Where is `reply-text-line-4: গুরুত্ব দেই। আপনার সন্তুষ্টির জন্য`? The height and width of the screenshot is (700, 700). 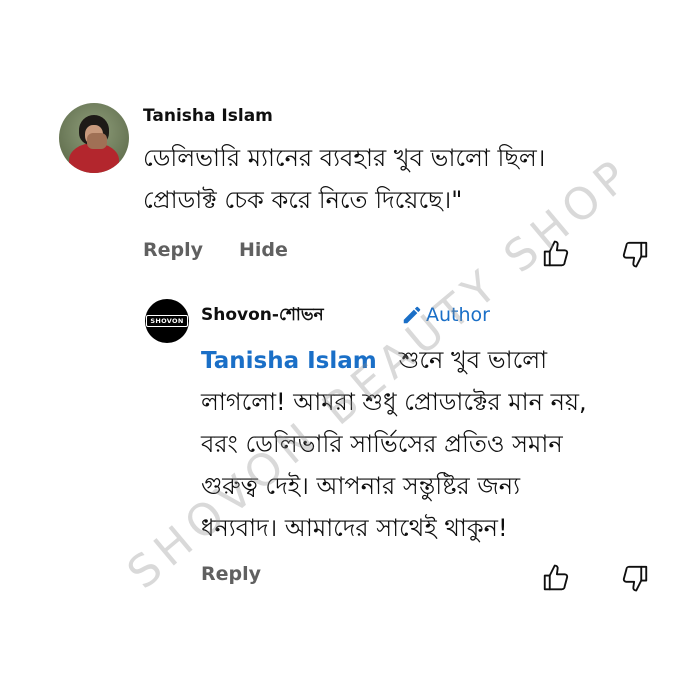 reply-text-line-4: গুরুত্ব দেই। আপনার সন্তুষ্টির জন্য is located at coordinates (361, 486).